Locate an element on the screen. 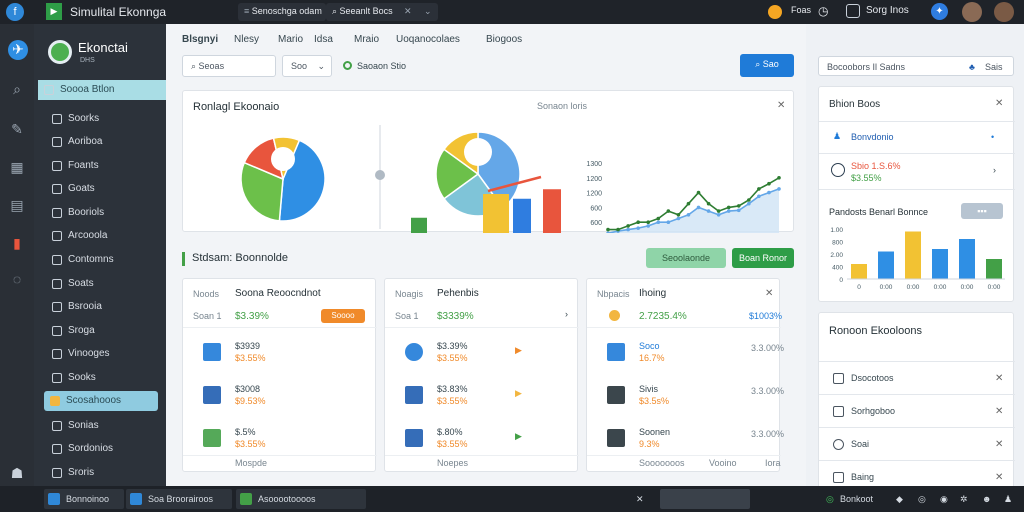 The width and height of the screenshot is (1024, 512). tab: Mario is located at coordinates (290, 39).